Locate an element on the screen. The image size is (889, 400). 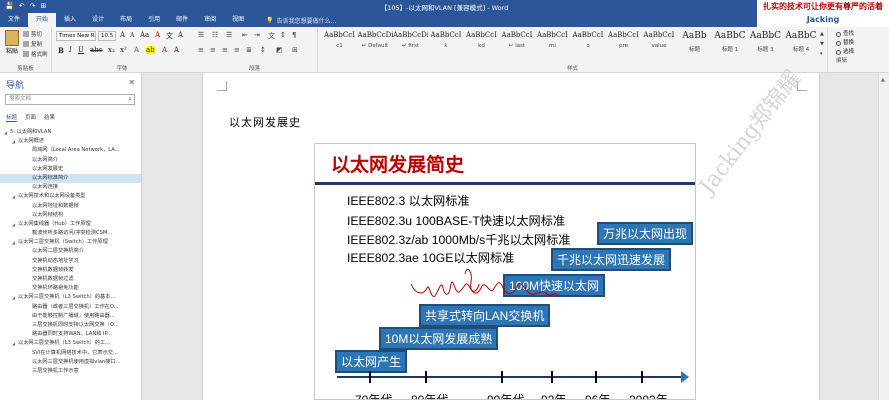
grow-font-button: A is located at coordinates (122, 35).